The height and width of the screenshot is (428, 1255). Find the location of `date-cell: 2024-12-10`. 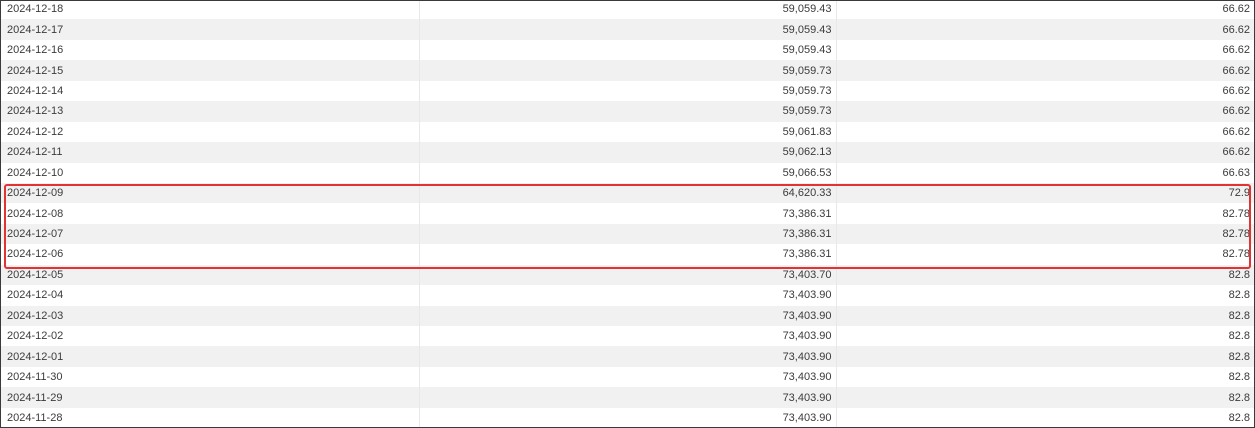

date-cell: 2024-12-10 is located at coordinates (210, 172).